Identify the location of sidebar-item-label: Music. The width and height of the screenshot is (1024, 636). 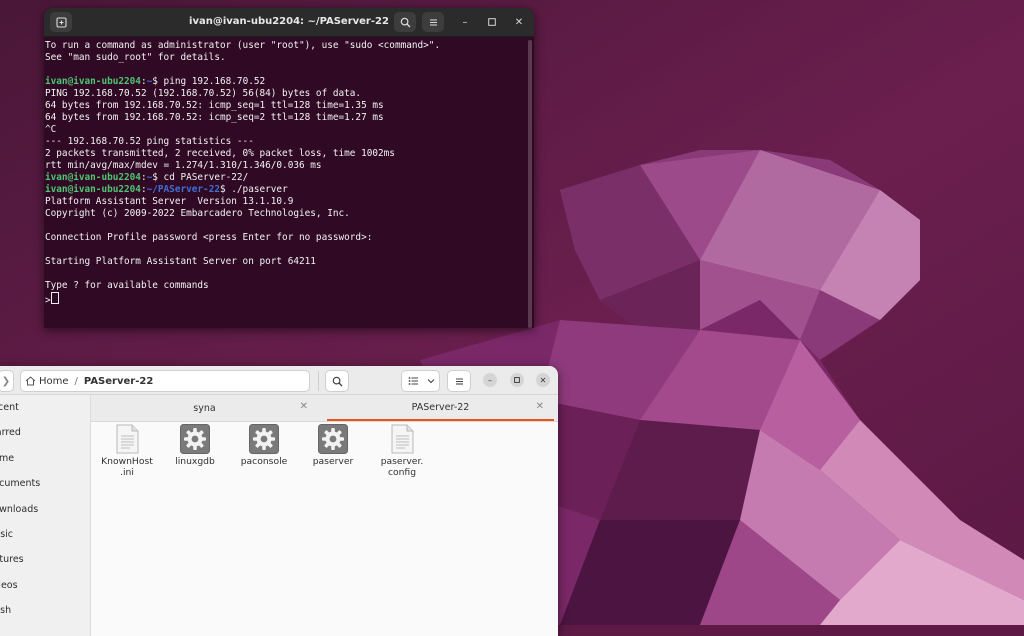
(7, 534).